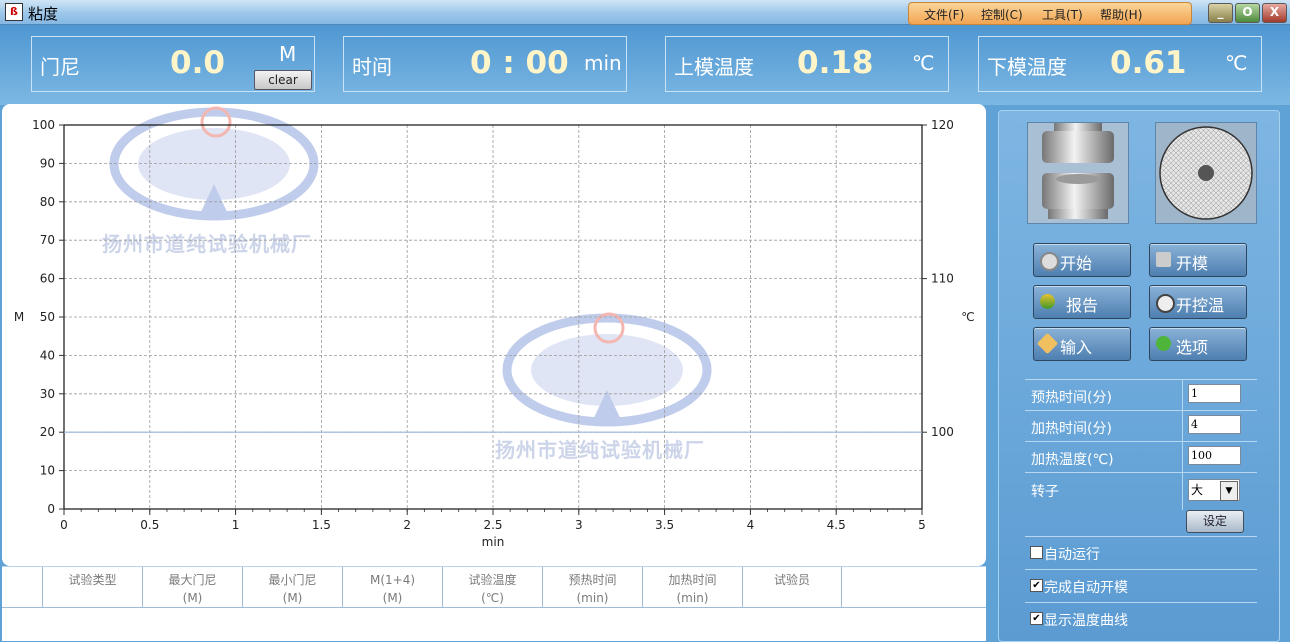  What do you see at coordinates (1076, 347) in the screenshot?
I see `input-label: 输入` at bounding box center [1076, 347].